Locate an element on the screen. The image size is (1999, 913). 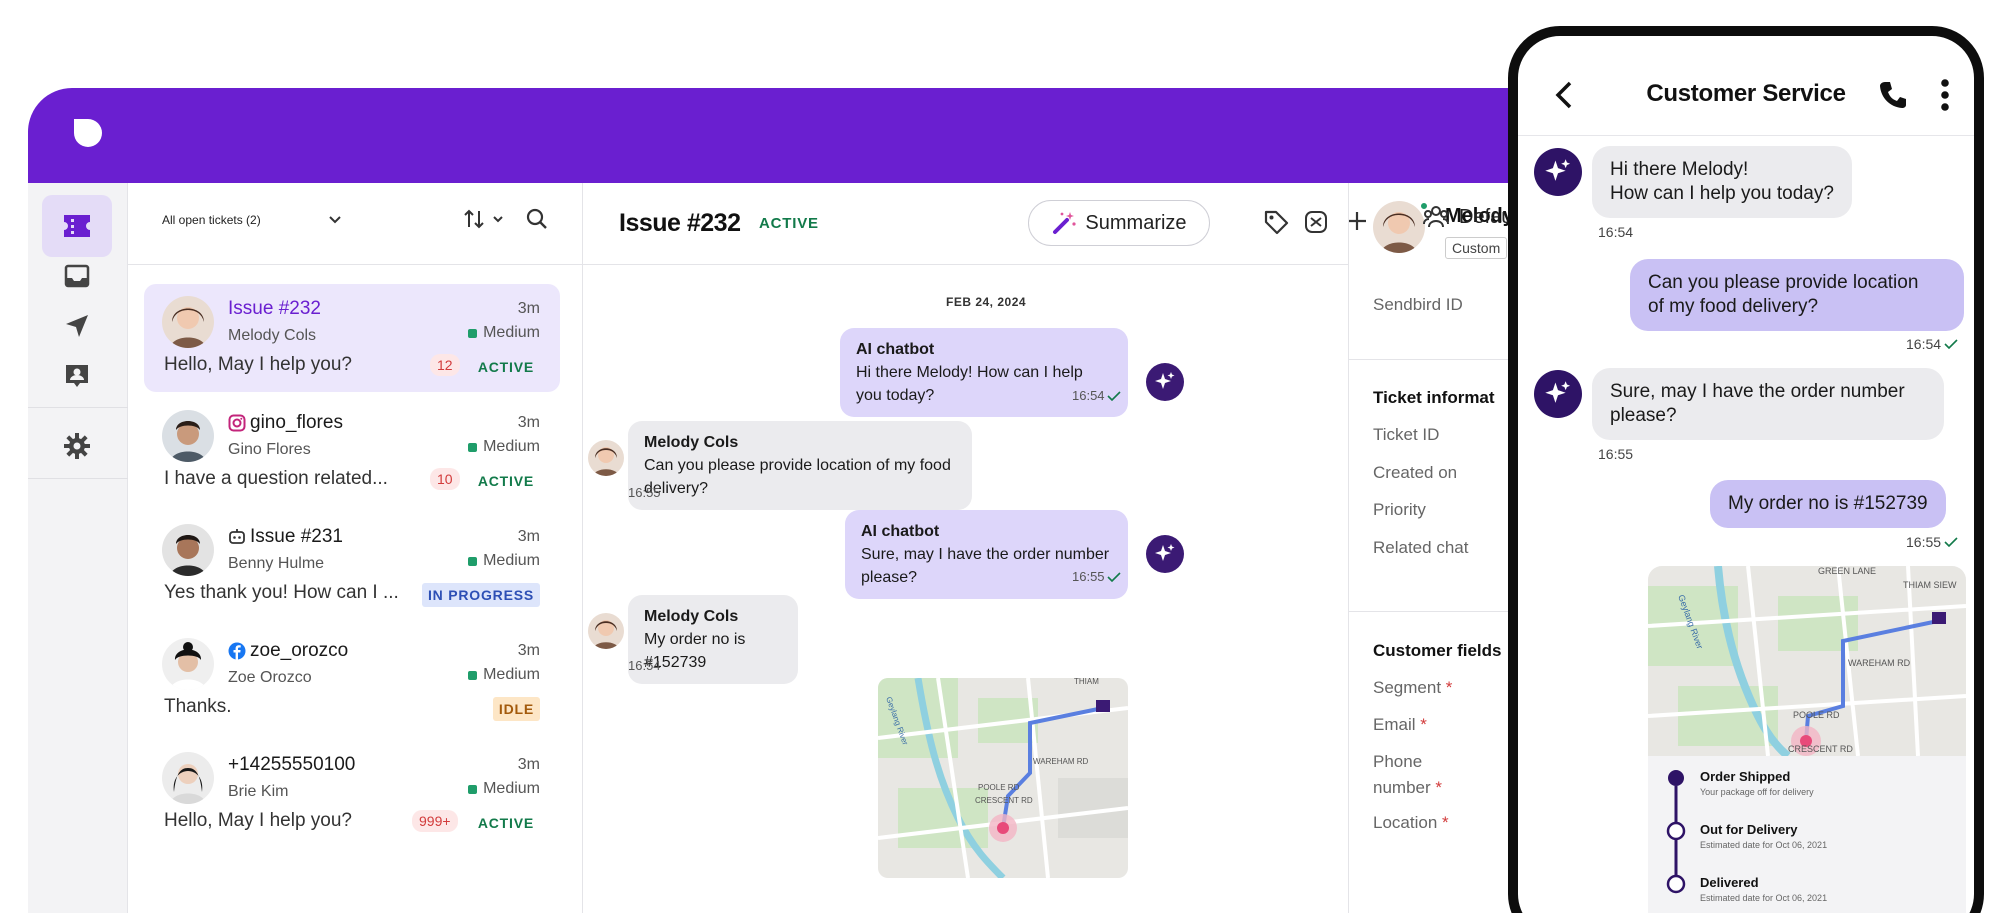
more-vertical-icon is located at coordinates (1945, 95).